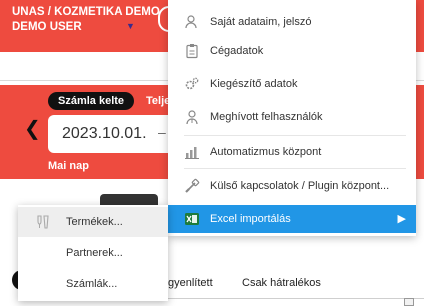 Image resolution: width=424 pixels, height=306 pixels. Describe the element at coordinates (281, 283) in the screenshot. I see `tab-overdue: Csak hátralékos` at that location.